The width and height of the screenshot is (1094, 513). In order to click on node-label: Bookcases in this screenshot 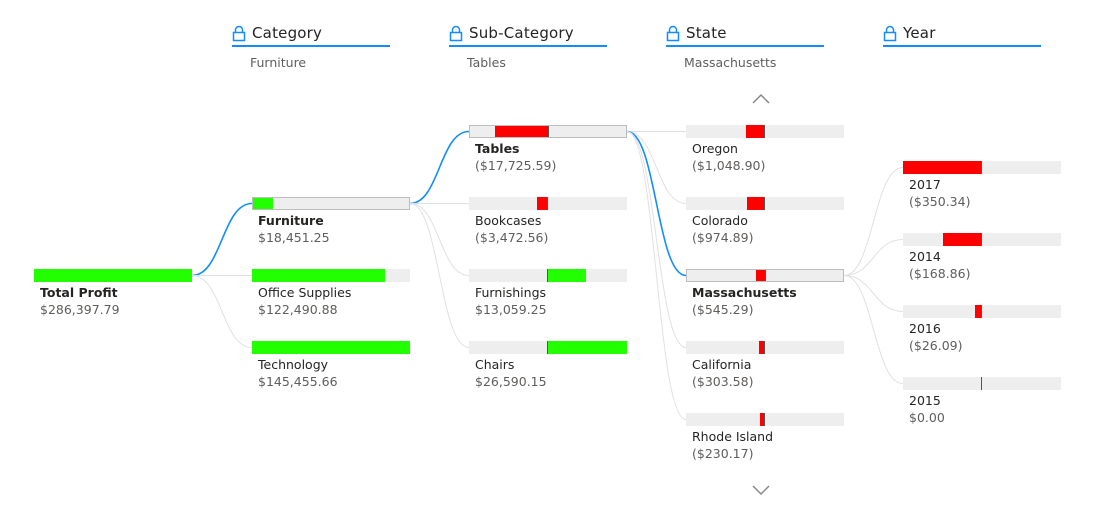, I will do `click(508, 220)`.